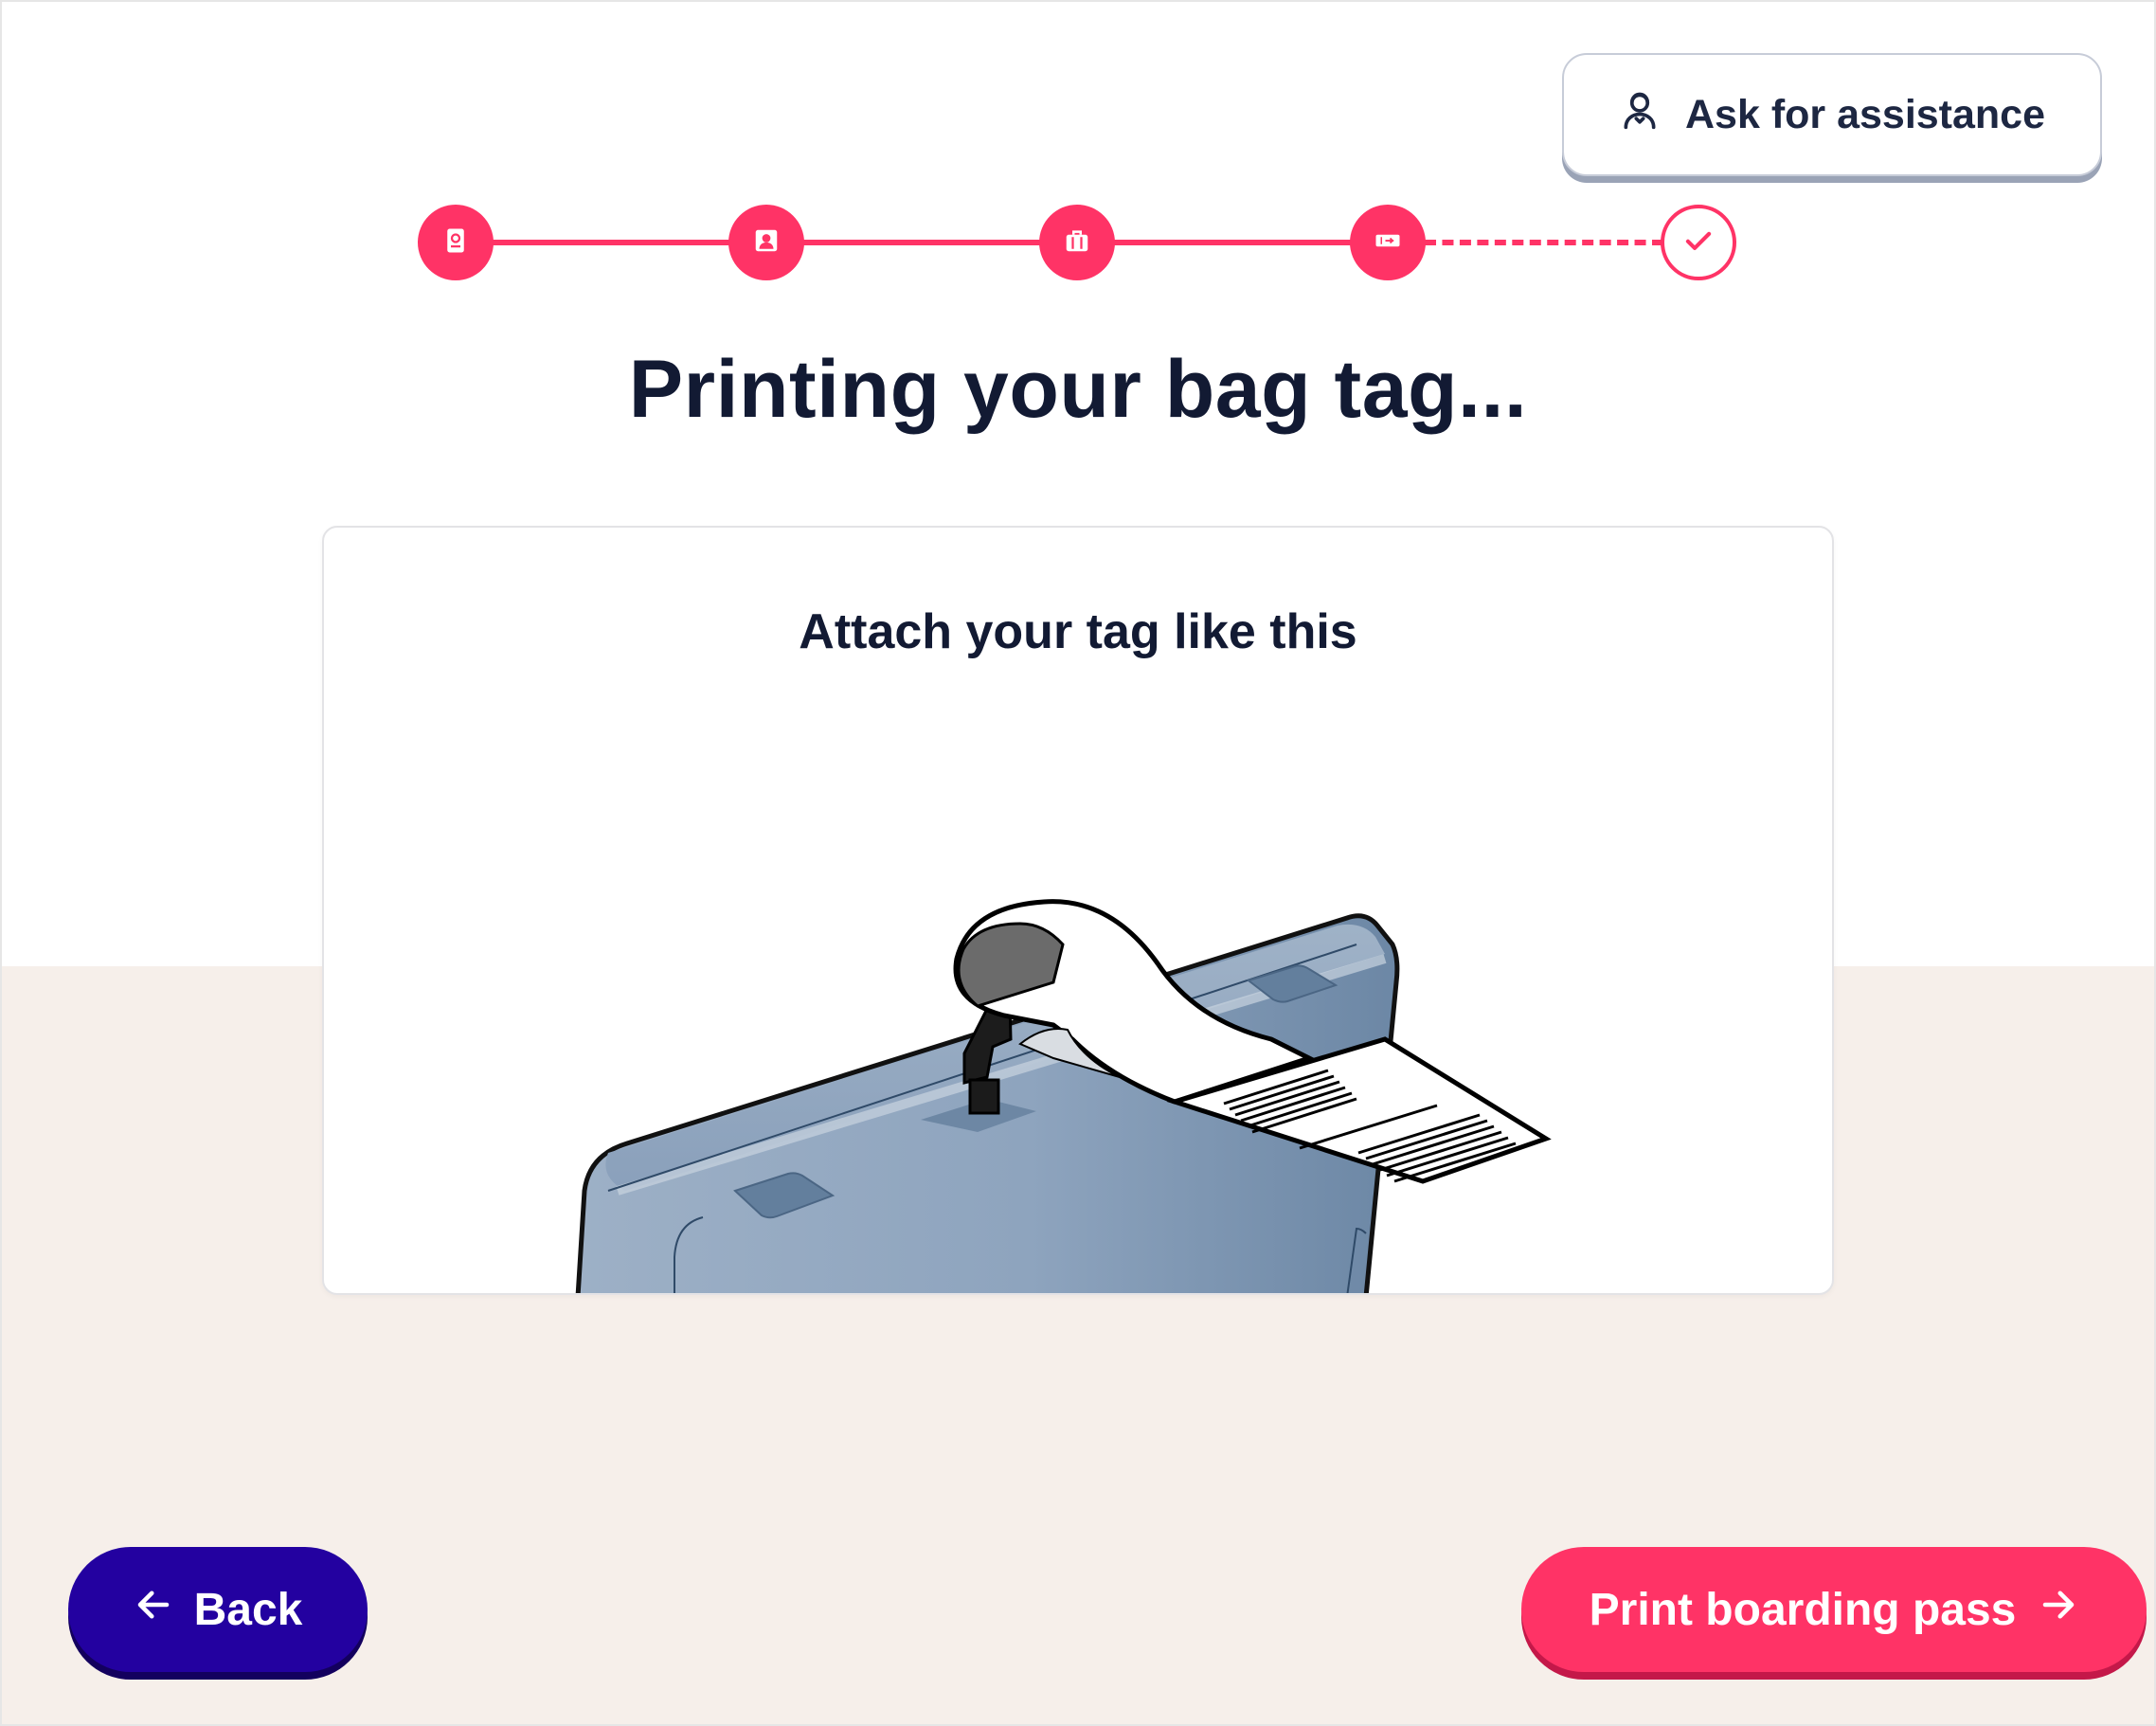 The height and width of the screenshot is (1726, 2156). I want to click on check-icon, so click(1698, 243).